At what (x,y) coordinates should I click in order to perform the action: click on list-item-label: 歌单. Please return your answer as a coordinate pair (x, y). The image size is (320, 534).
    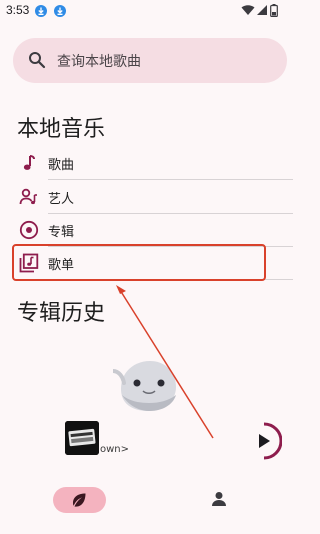
    Looking at the image, I should click on (61, 265).